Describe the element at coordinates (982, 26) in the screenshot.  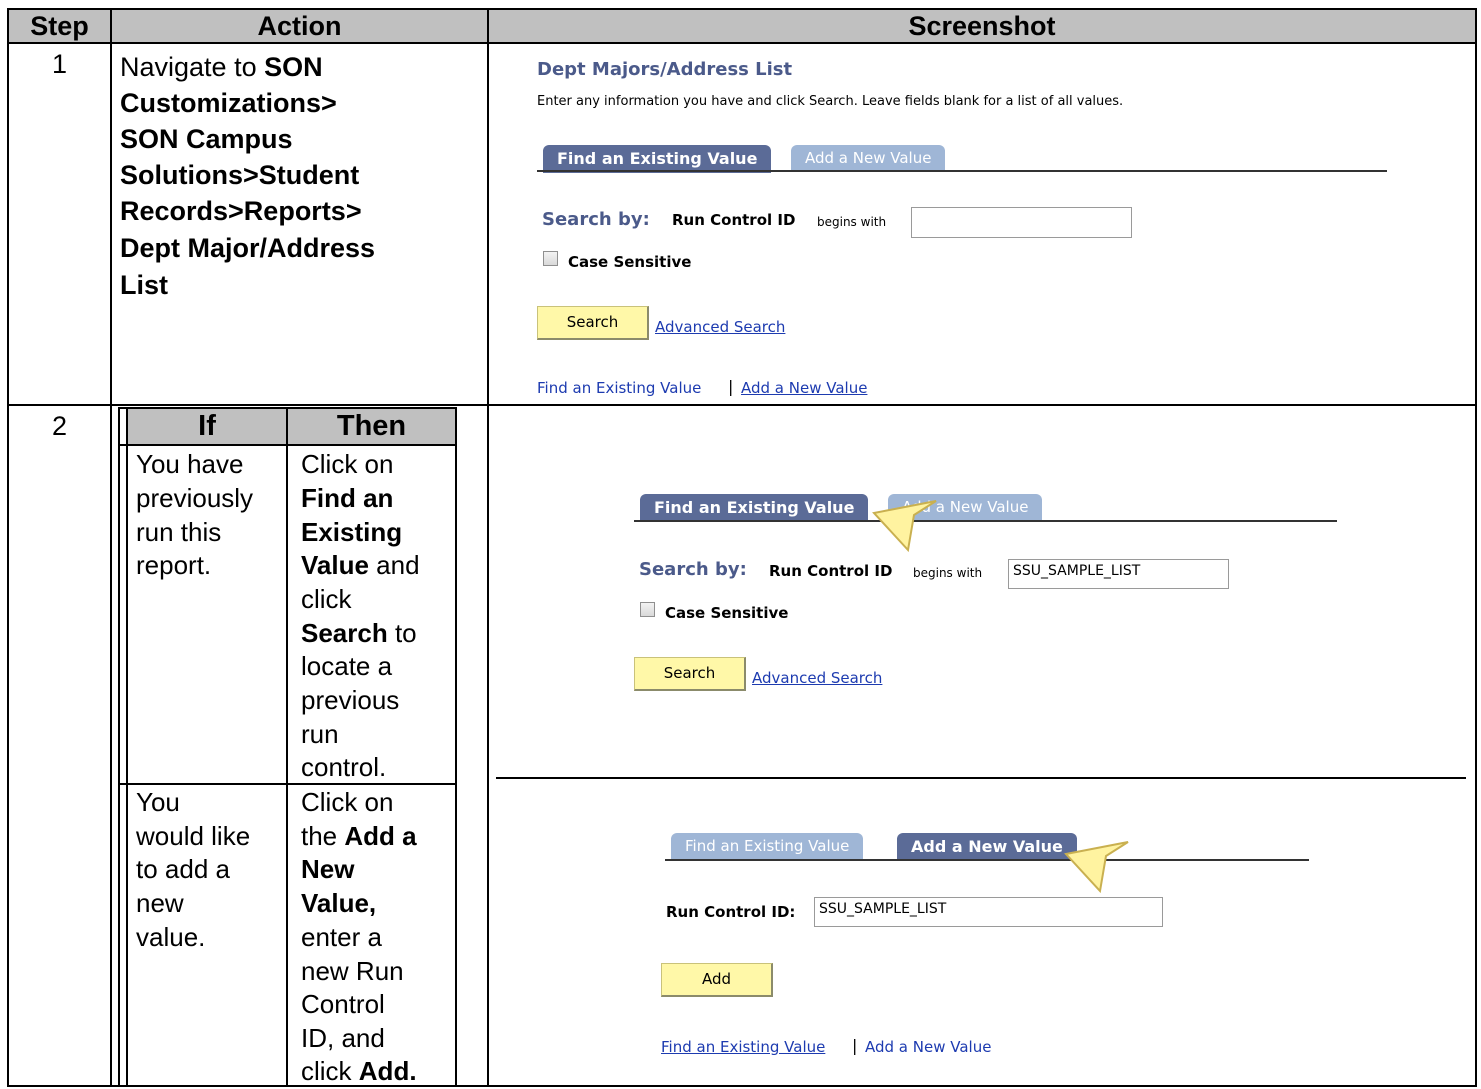
I see `header-screenshot: Screenshot` at that location.